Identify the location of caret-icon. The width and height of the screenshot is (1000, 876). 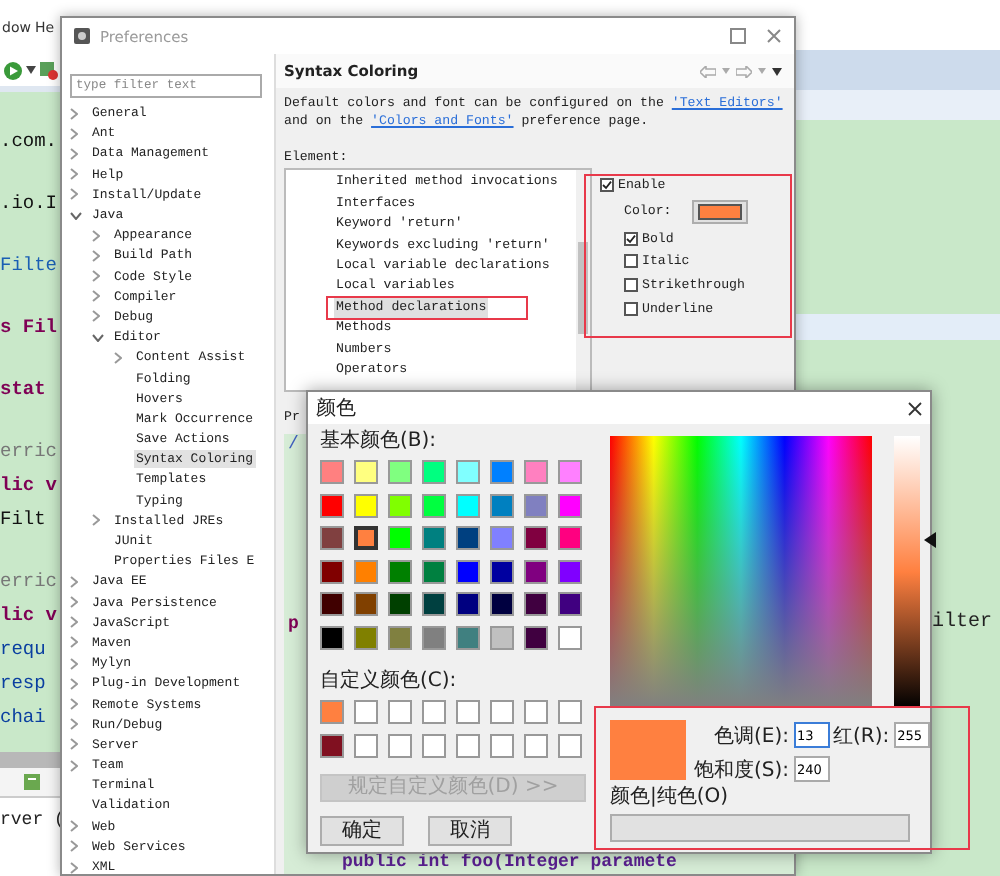
(31, 70).